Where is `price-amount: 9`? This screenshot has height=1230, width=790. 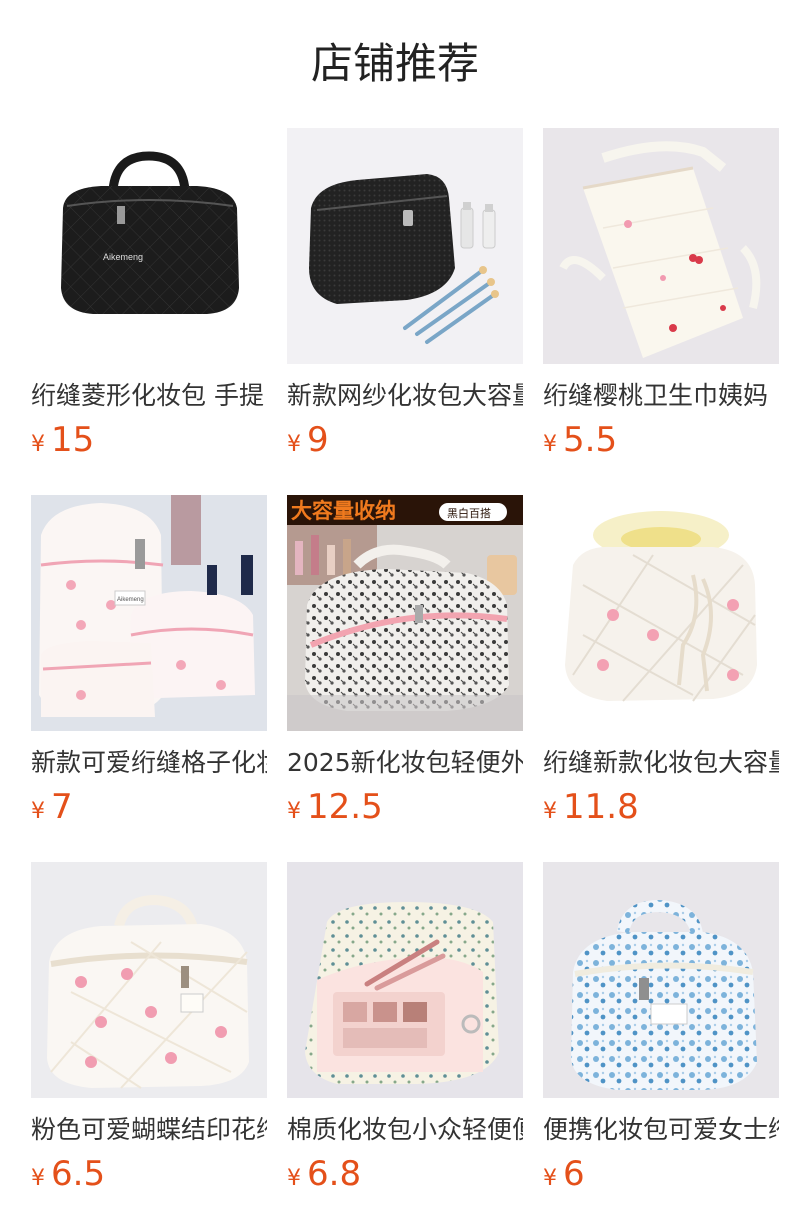 price-amount: 9 is located at coordinates (318, 440).